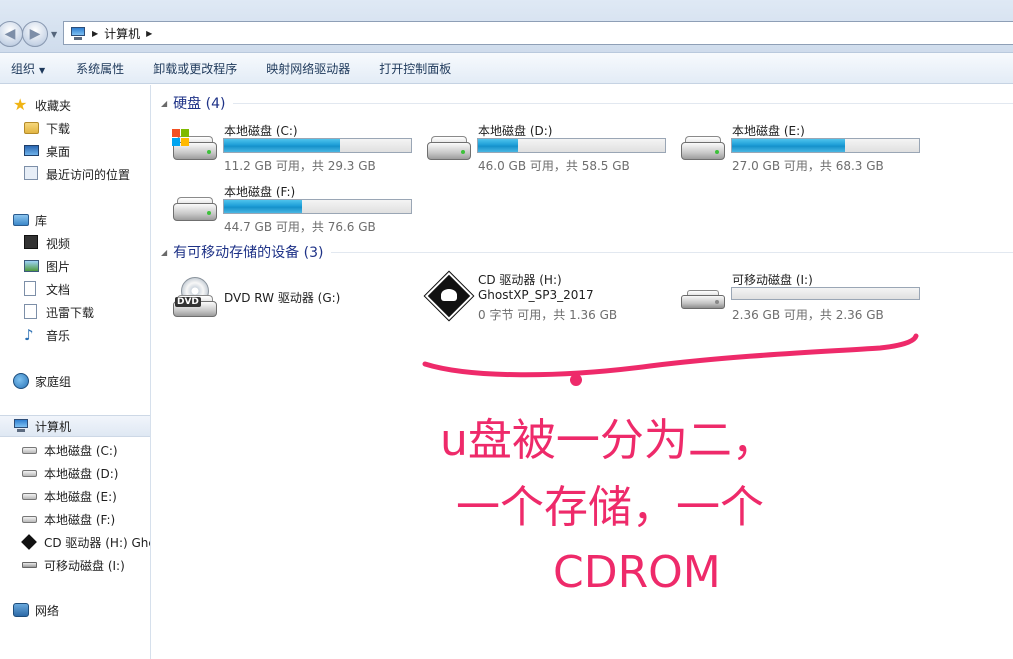 Image resolution: width=1013 pixels, height=659 pixels. Describe the element at coordinates (768, 131) in the screenshot. I see `drive-name: 本地磁盘 (E:)` at that location.